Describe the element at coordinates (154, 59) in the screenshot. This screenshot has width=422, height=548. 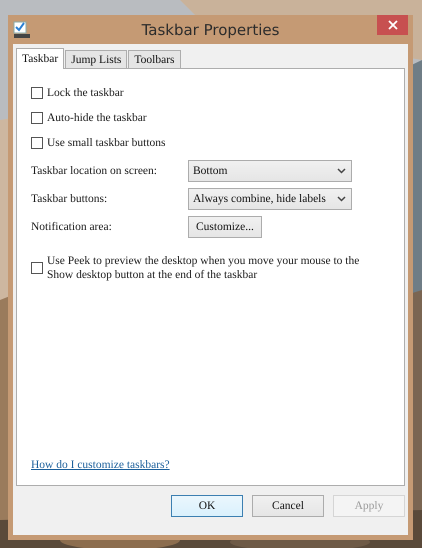
I see `tab: Toolbars` at that location.